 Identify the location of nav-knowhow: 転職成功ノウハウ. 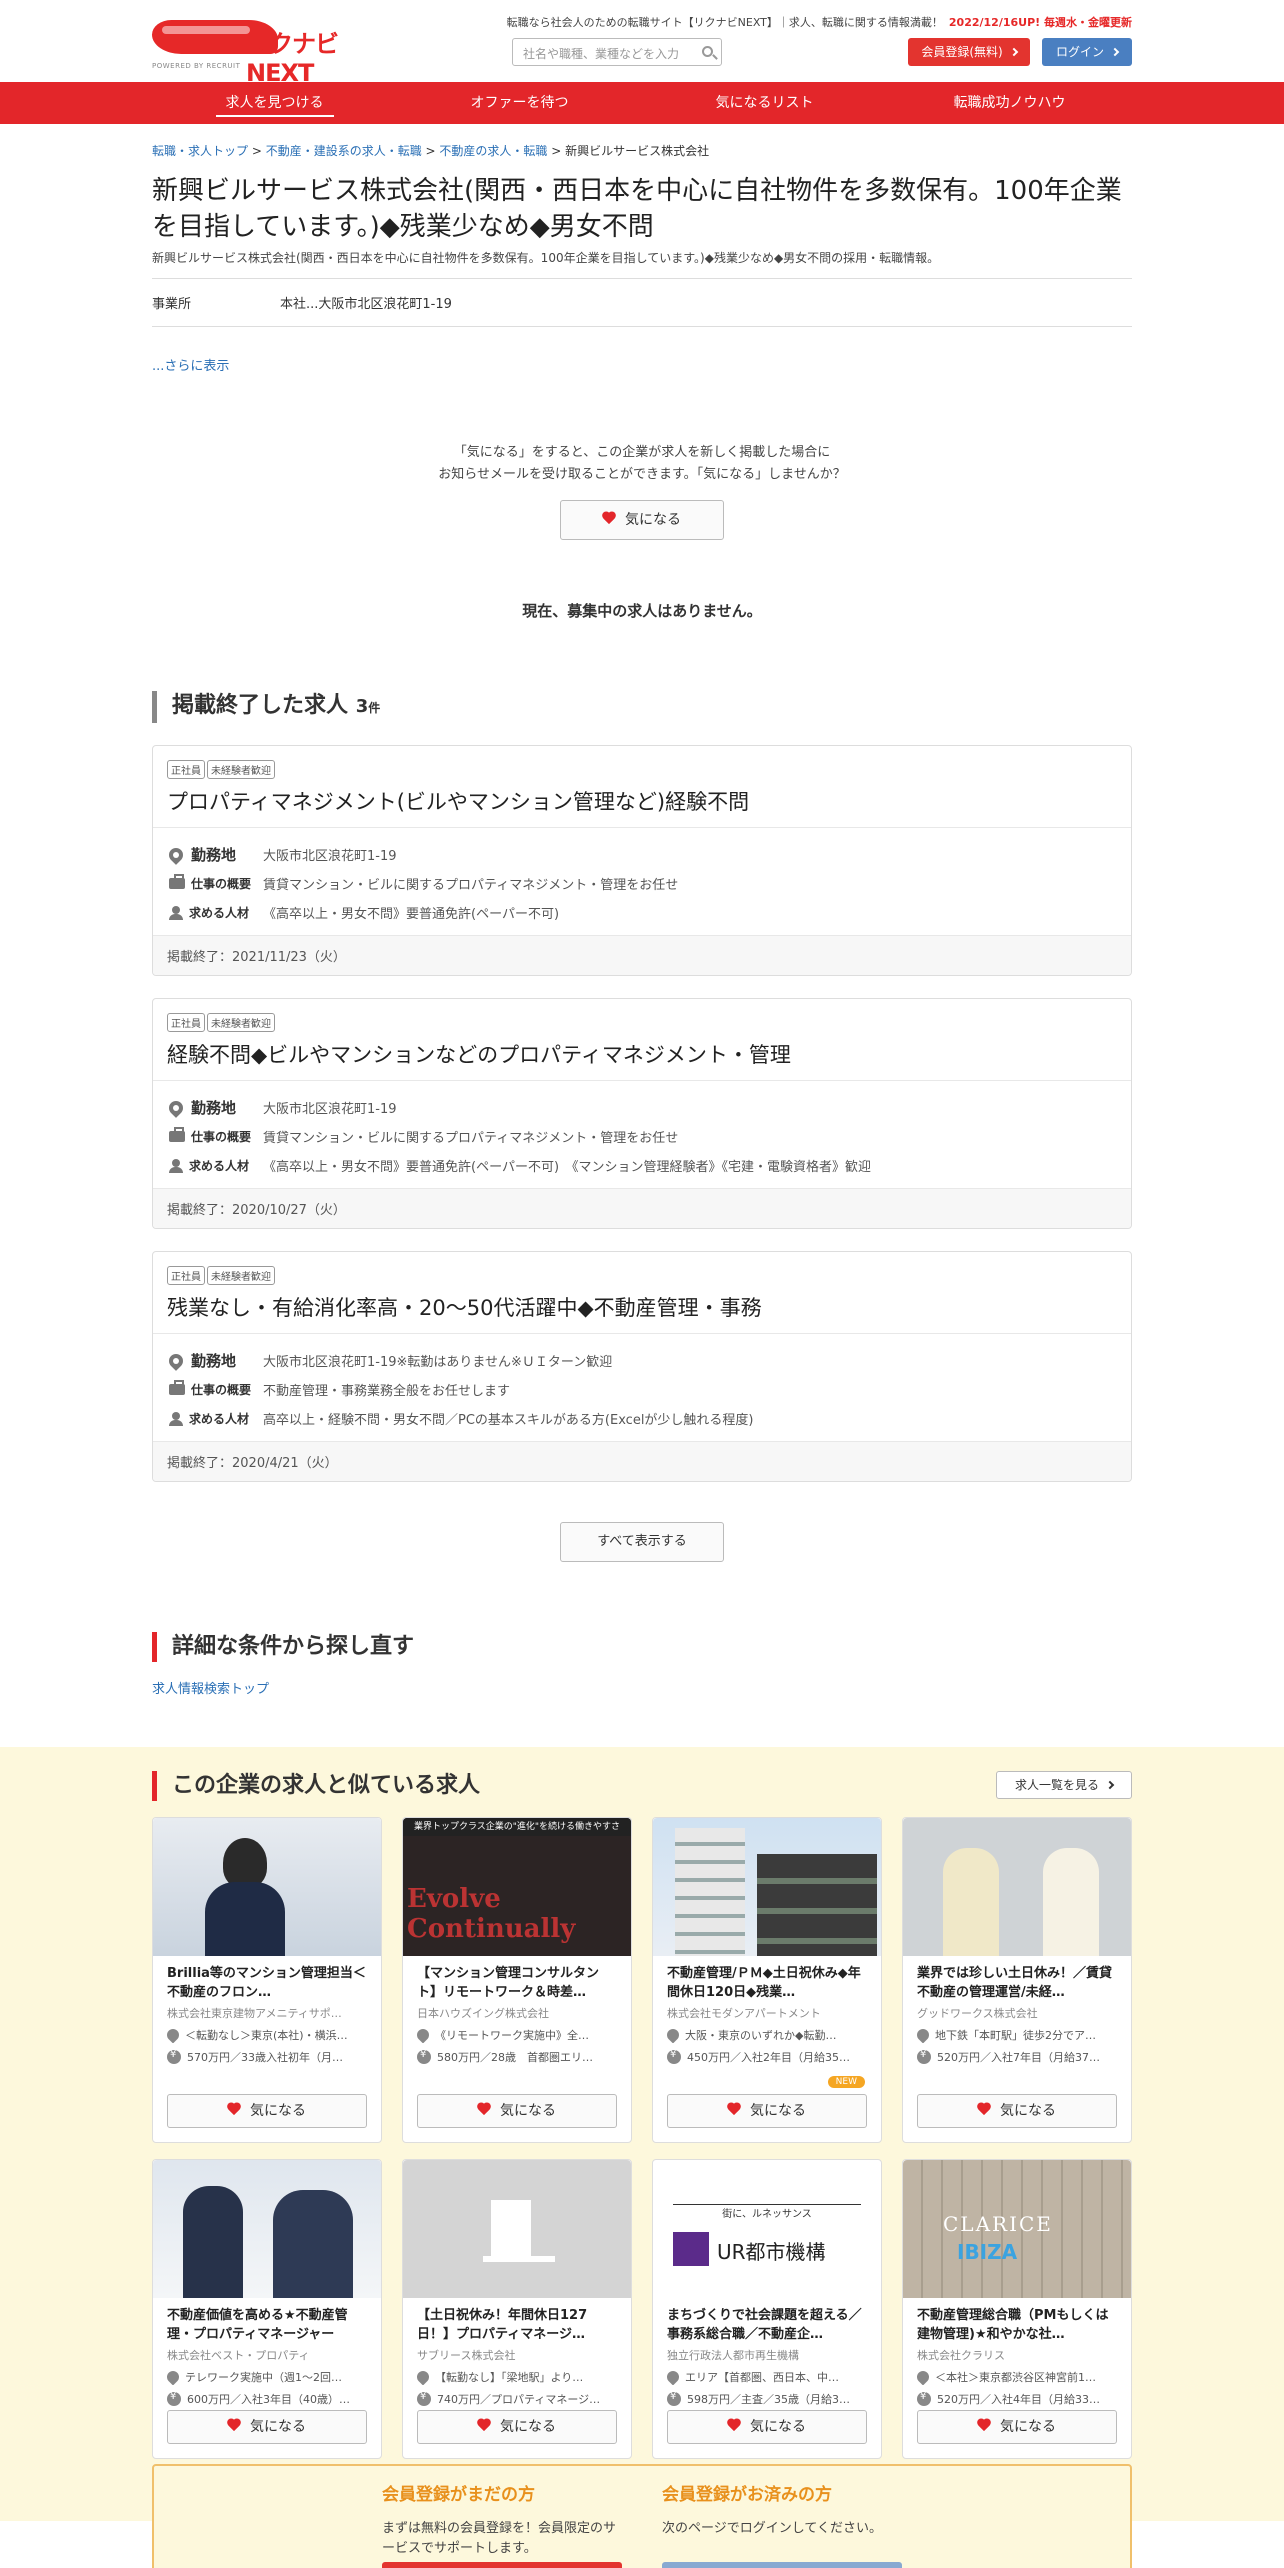
(1009, 103).